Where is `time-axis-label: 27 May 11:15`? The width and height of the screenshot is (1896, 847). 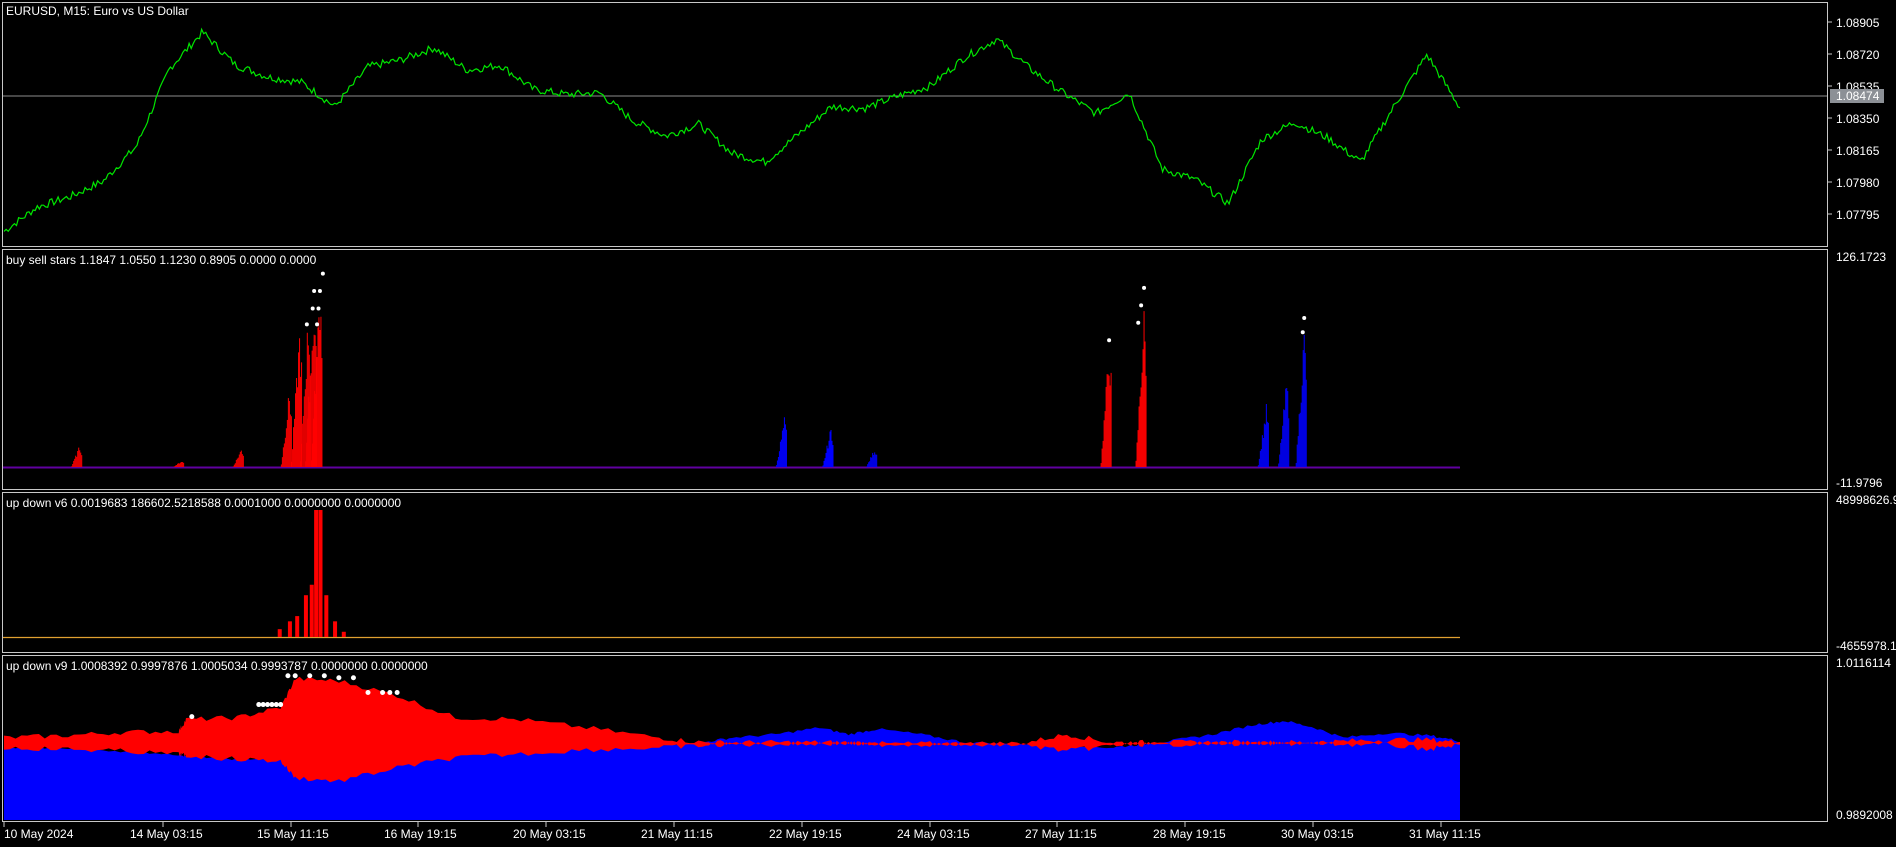 time-axis-label: 27 May 11:15 is located at coordinates (1061, 834).